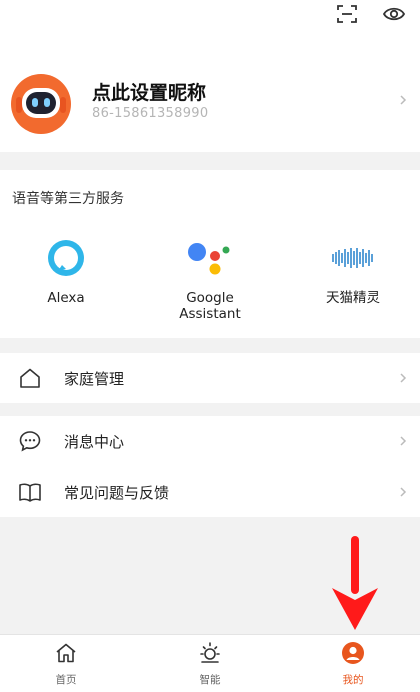 This screenshot has width=420, height=692. What do you see at coordinates (355, 583) in the screenshot?
I see `annotation-arrow` at bounding box center [355, 583].